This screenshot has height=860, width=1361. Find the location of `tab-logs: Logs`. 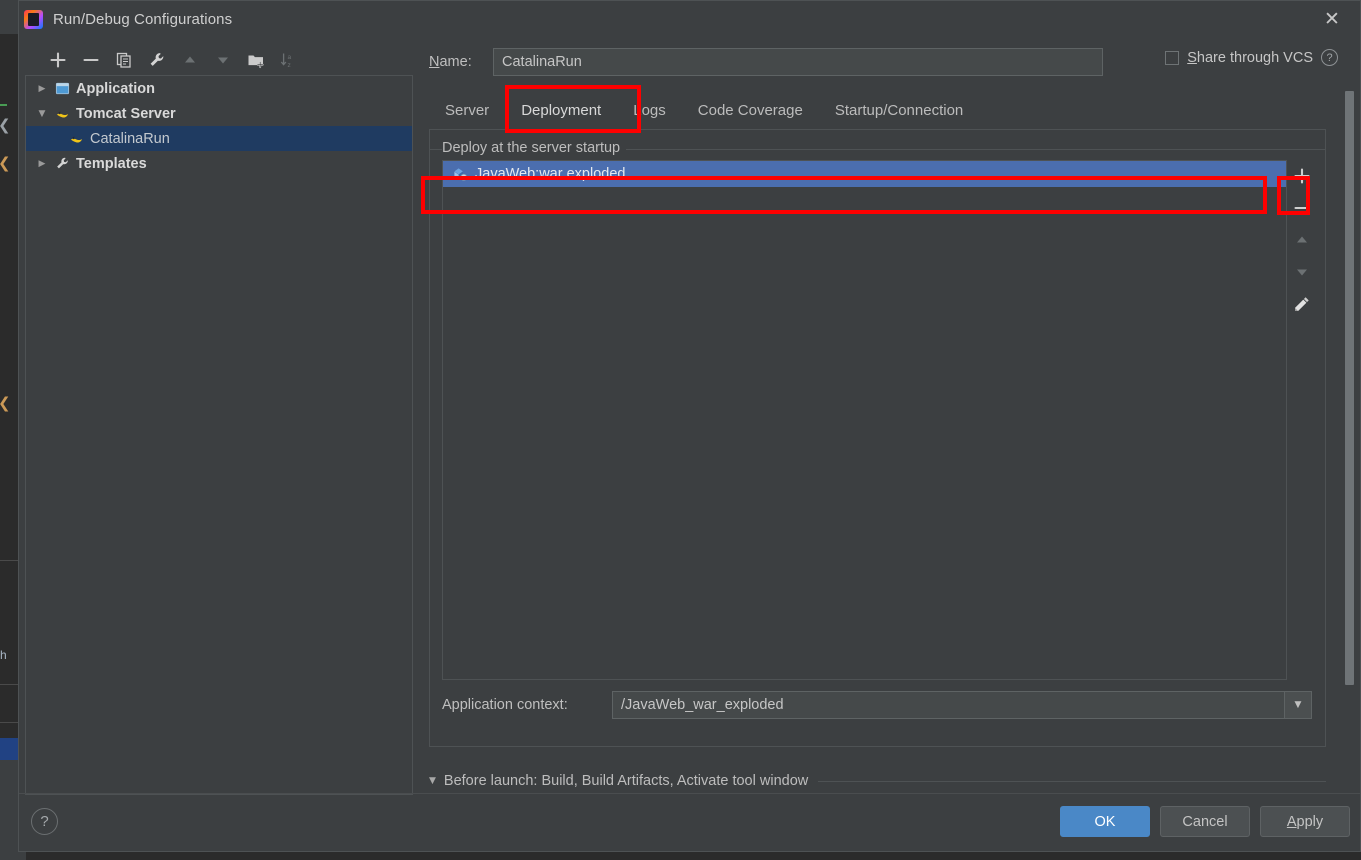

tab-logs: Logs is located at coordinates (649, 110).